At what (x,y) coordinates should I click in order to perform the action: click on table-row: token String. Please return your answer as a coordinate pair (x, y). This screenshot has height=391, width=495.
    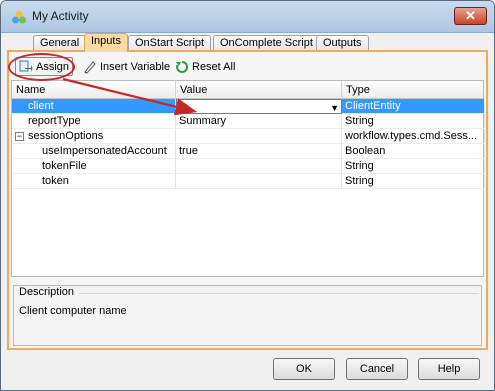
    Looking at the image, I should click on (248, 181).